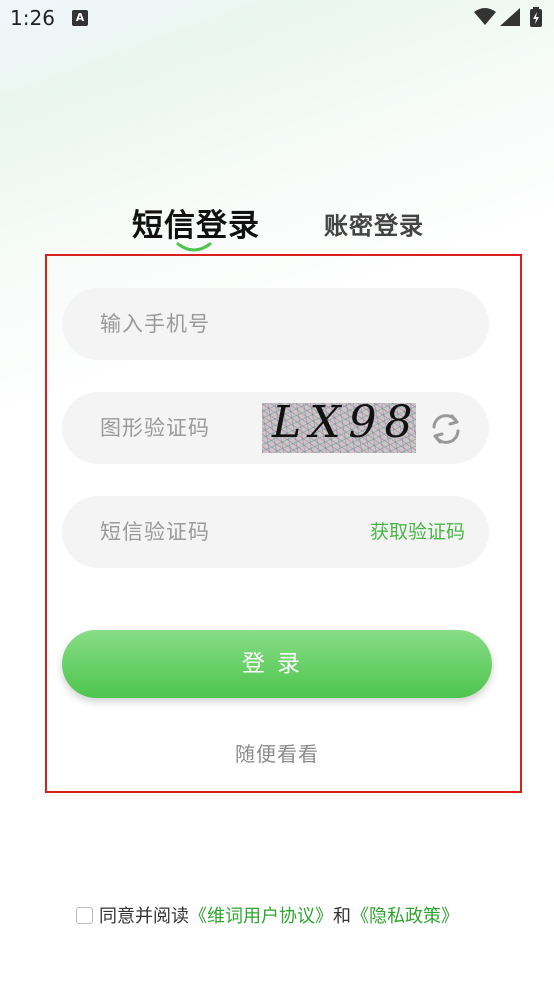 This screenshot has height=984, width=554. Describe the element at coordinates (261, 915) in the screenshot. I see `user-agreement-link: 《维词用户协议》` at that location.